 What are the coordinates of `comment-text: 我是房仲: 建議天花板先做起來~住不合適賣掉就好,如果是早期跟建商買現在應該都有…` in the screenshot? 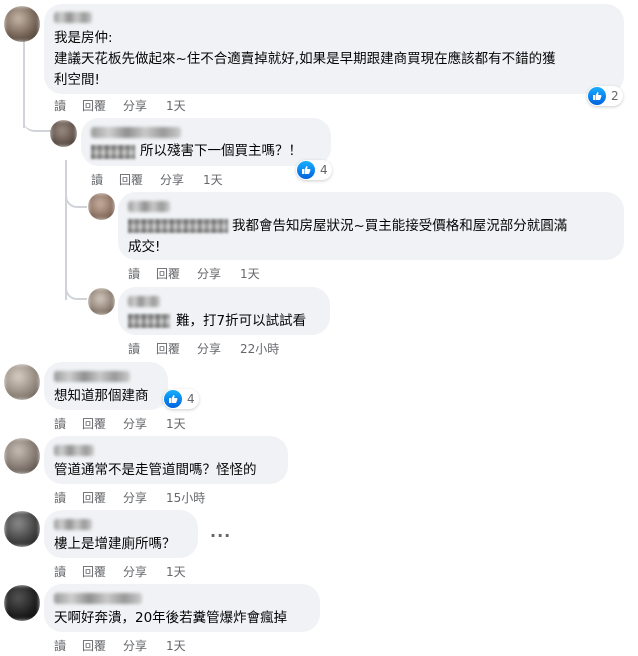 It's located at (305, 59).